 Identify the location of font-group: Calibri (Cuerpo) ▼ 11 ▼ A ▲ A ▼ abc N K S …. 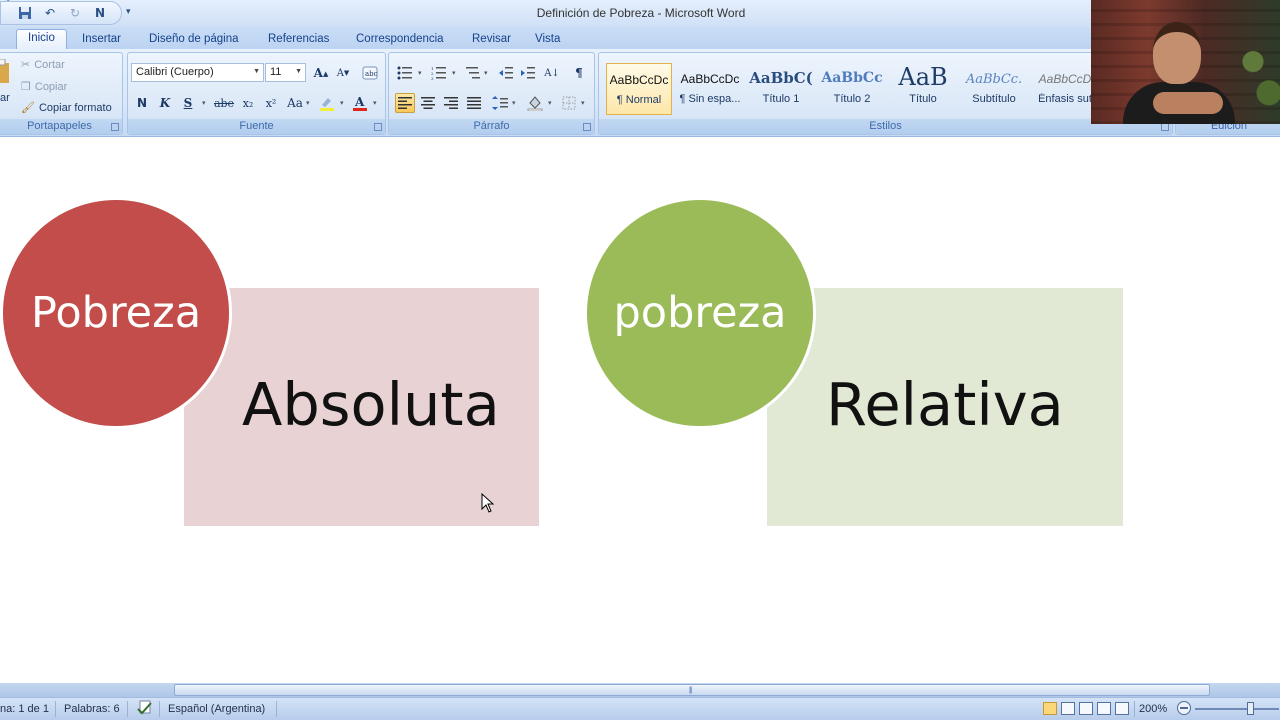
(256, 93).